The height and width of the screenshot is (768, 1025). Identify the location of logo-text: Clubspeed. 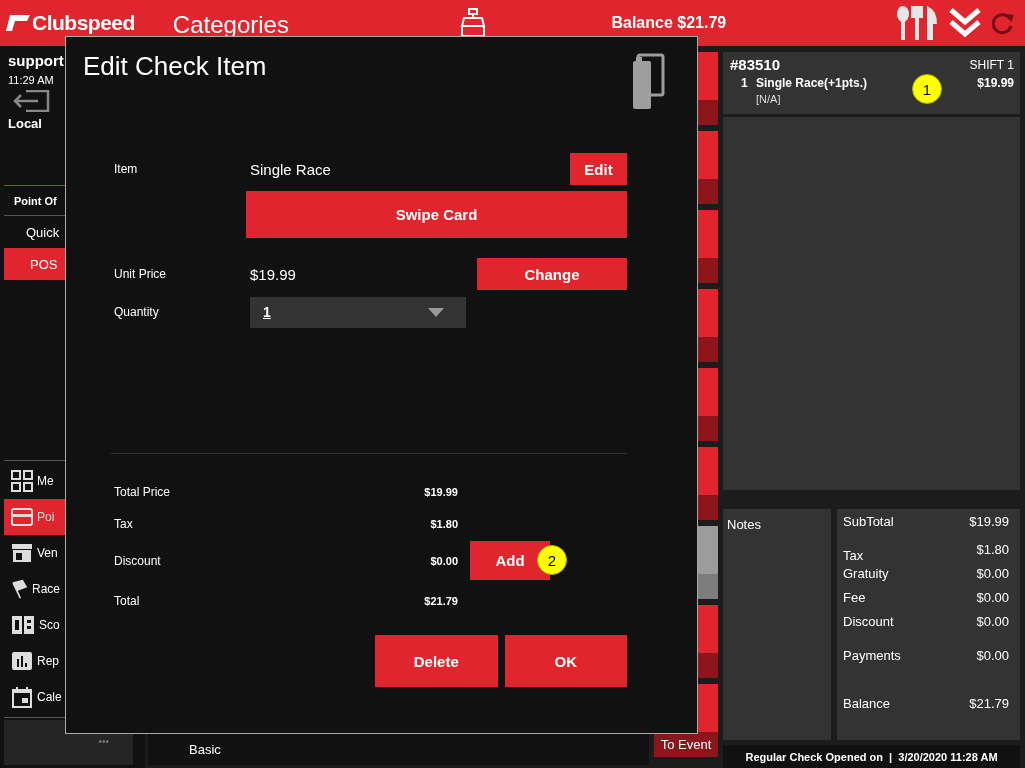
(83, 23).